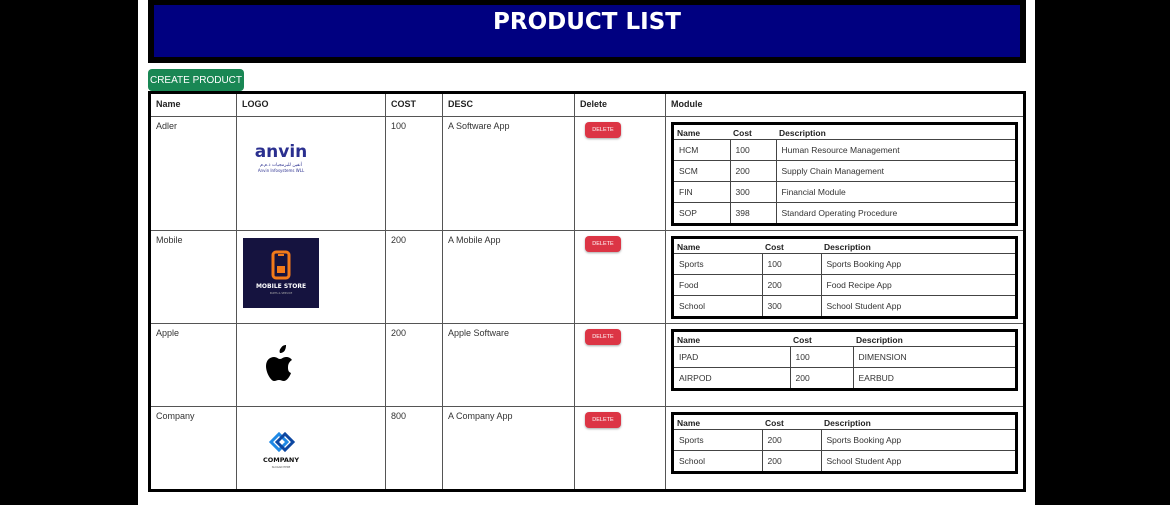 The width and height of the screenshot is (1170, 505). What do you see at coordinates (896, 192) in the screenshot?
I see `module-description: Financial Module` at bounding box center [896, 192].